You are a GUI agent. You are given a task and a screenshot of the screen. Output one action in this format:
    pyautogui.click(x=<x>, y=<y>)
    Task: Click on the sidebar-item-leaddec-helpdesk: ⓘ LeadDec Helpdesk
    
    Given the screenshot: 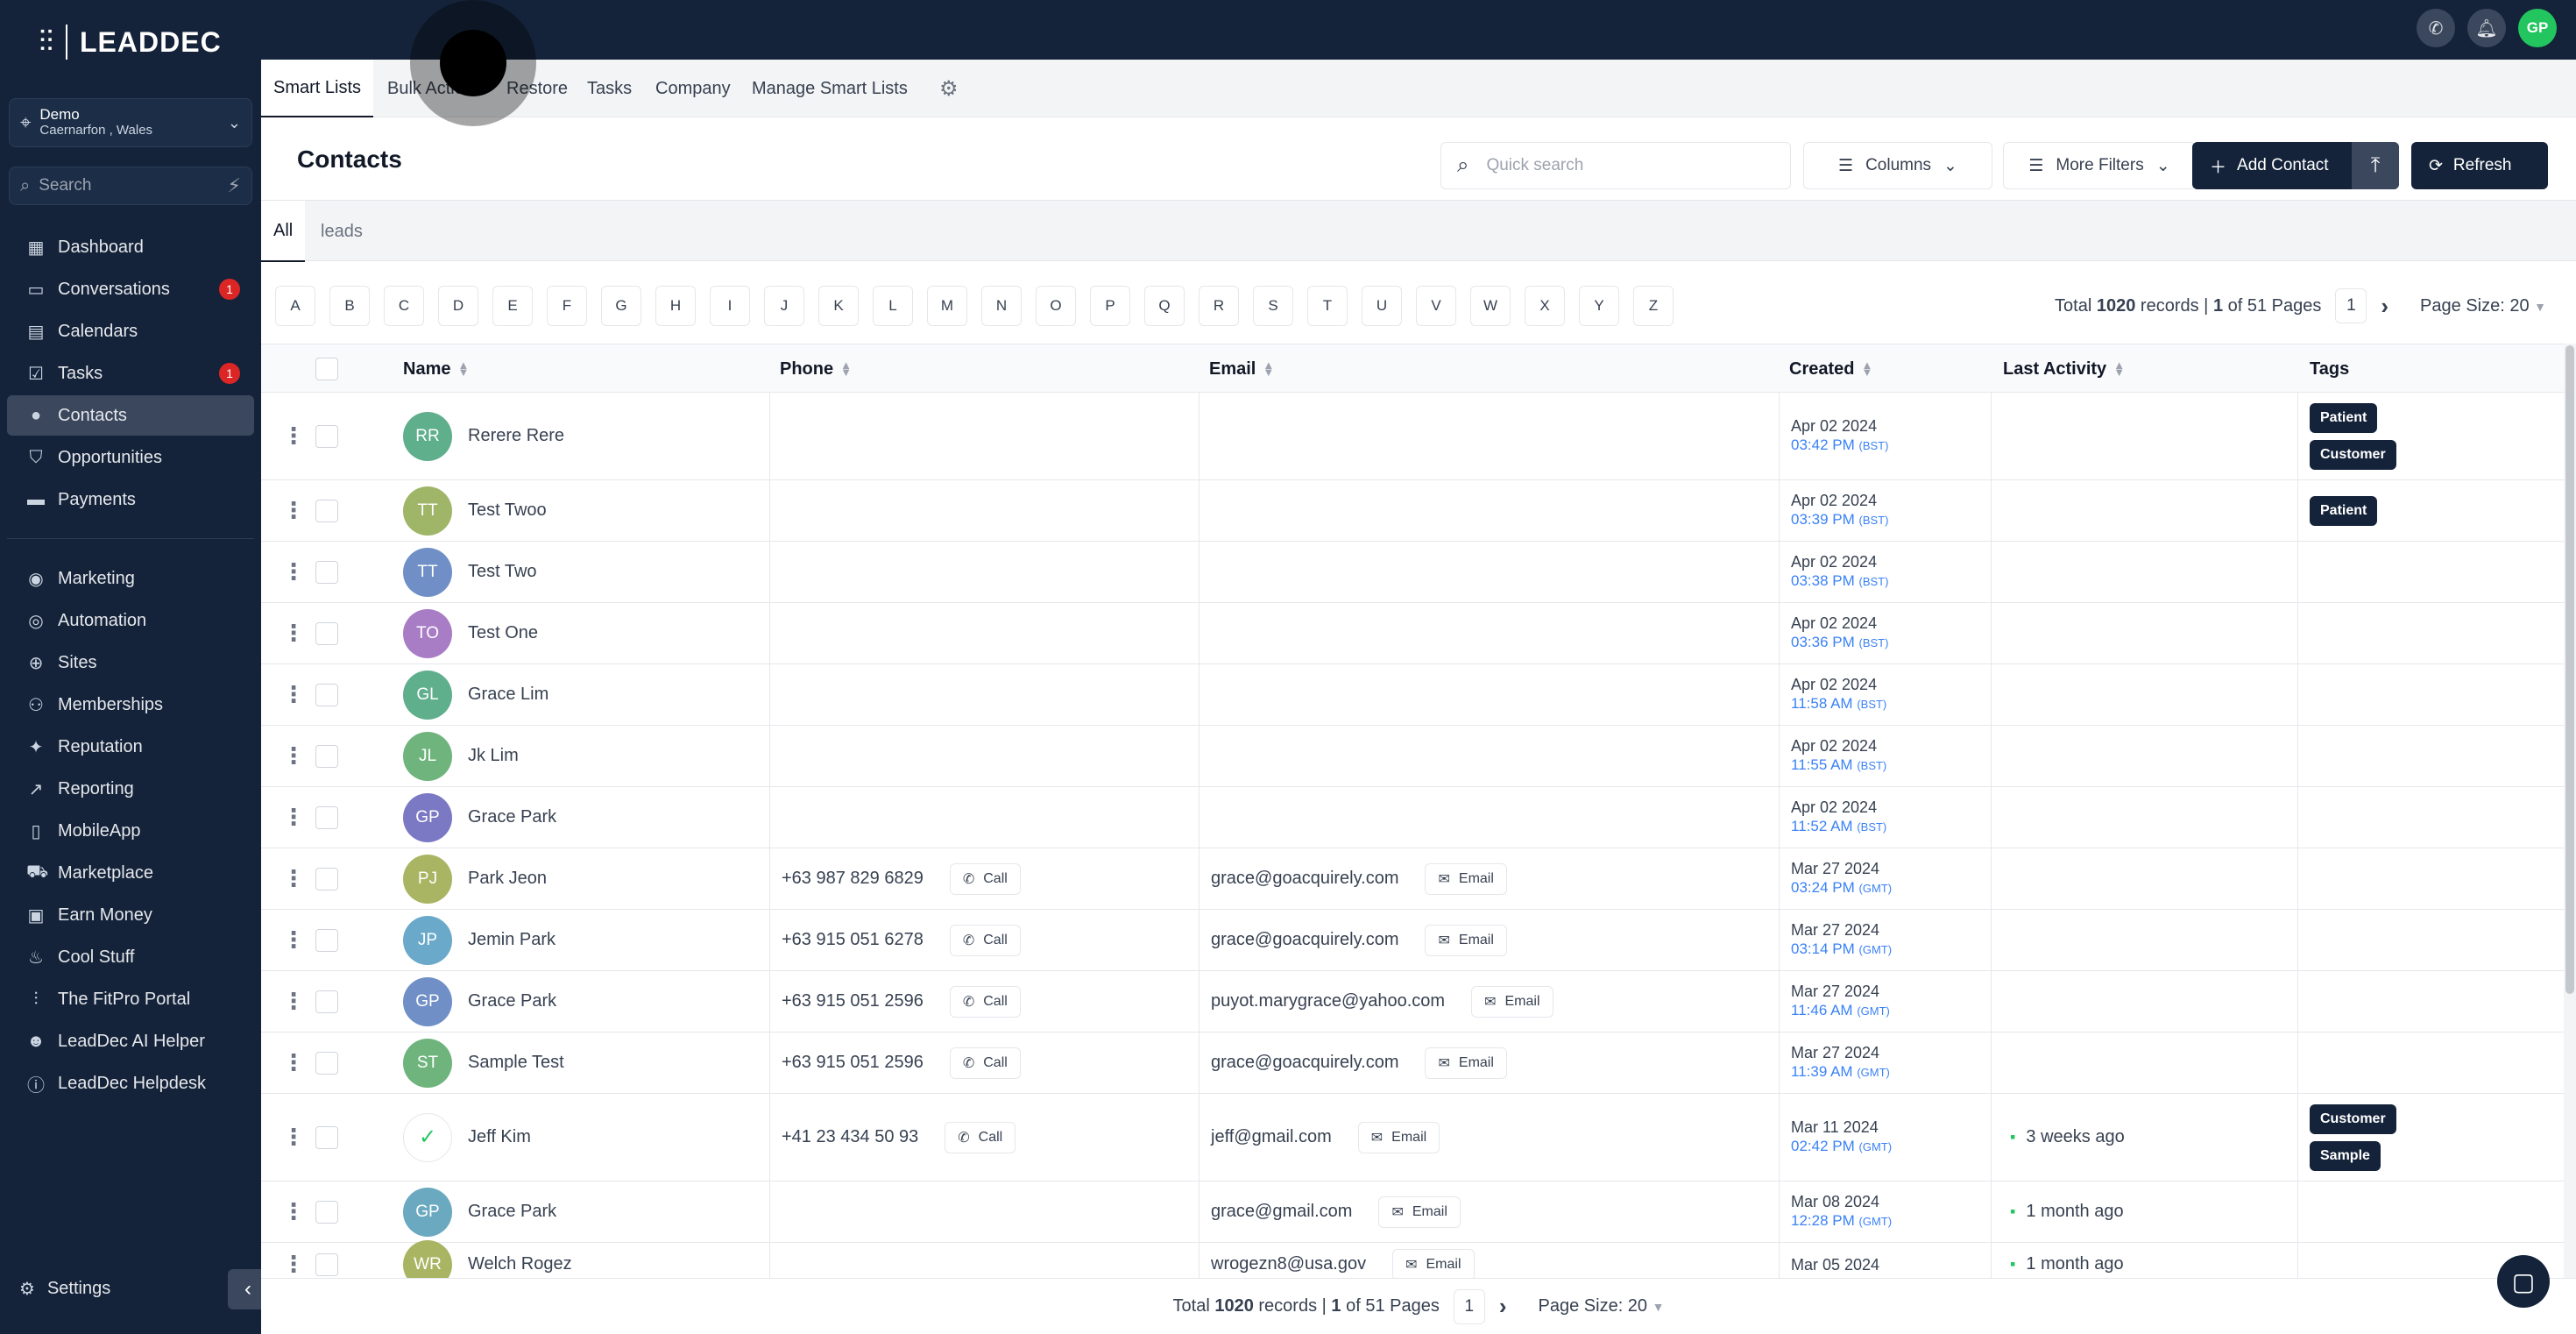 What is the action you would take?
    pyautogui.click(x=130, y=1083)
    